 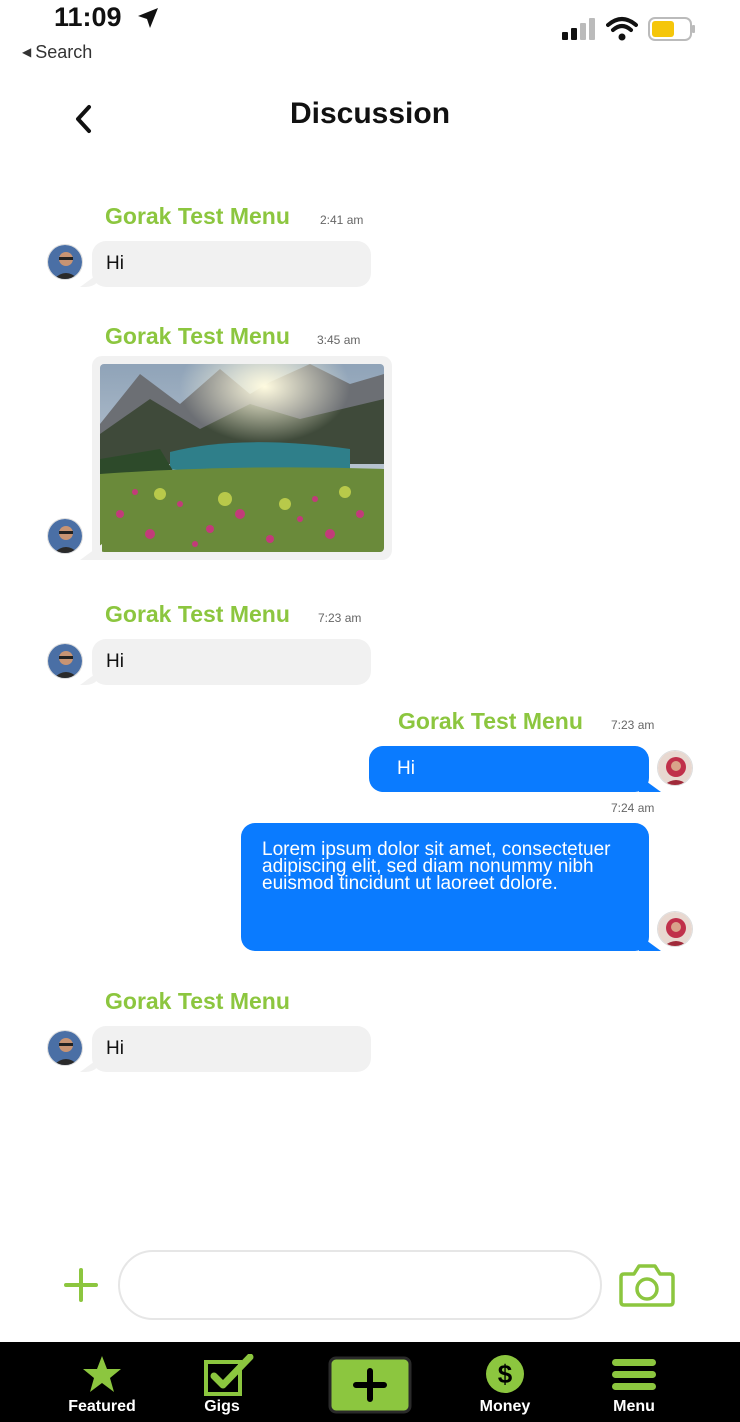 What do you see at coordinates (102, 1374) in the screenshot?
I see `star-icon` at bounding box center [102, 1374].